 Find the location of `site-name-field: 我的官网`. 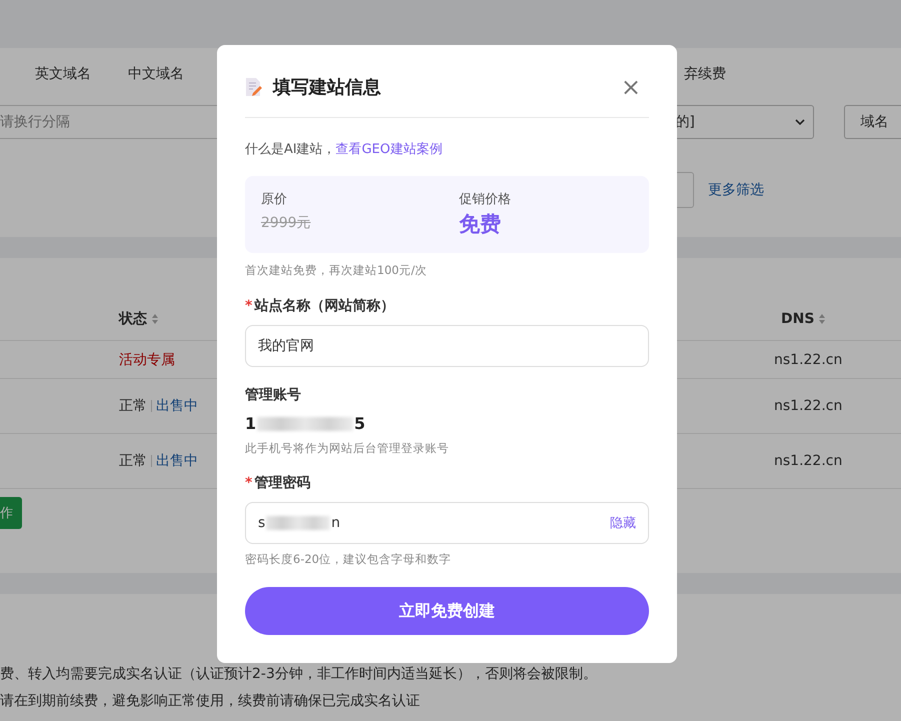

site-name-field: 我的官网 is located at coordinates (447, 346).